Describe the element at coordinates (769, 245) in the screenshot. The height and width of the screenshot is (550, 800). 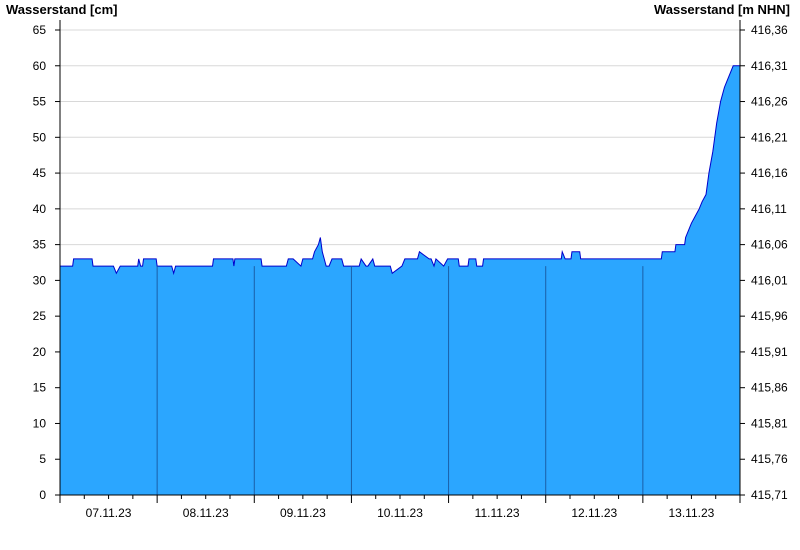
I see `y2-tick-label: 416,06` at that location.